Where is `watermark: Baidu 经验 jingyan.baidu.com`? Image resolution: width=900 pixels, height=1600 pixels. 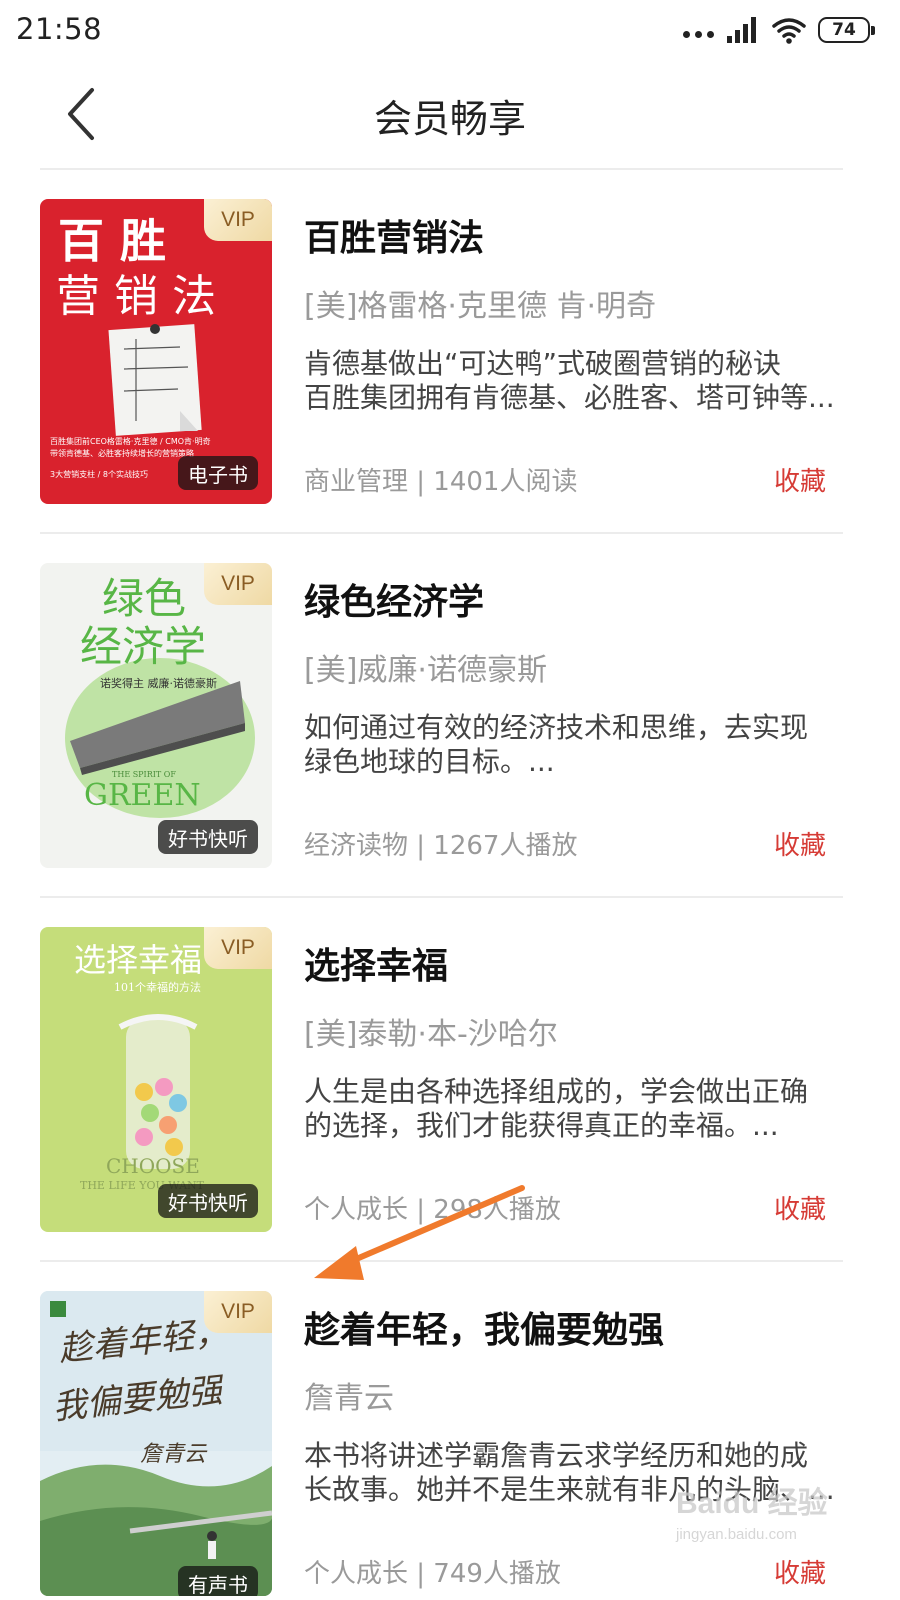
watermark: Baidu 经验 jingyan.baidu.com is located at coordinates (761, 1513).